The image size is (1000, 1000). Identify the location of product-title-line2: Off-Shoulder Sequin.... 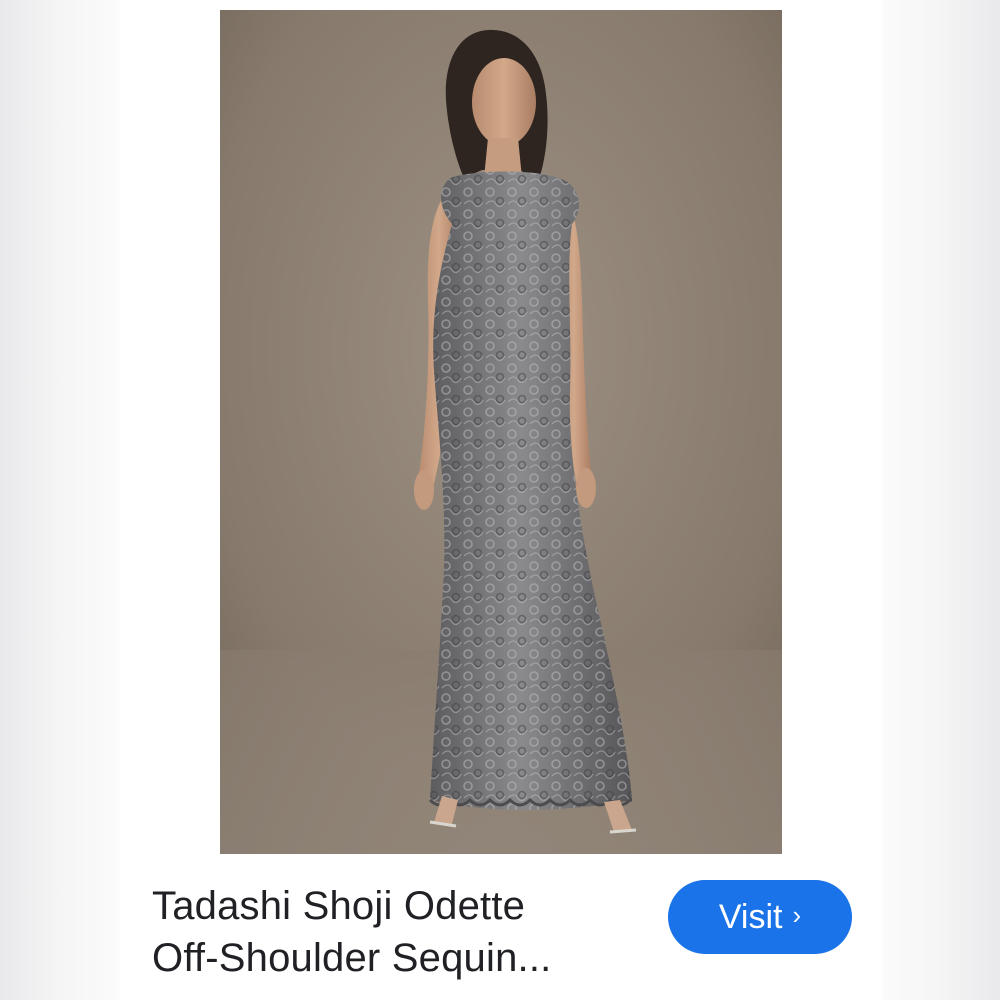
(352, 958).